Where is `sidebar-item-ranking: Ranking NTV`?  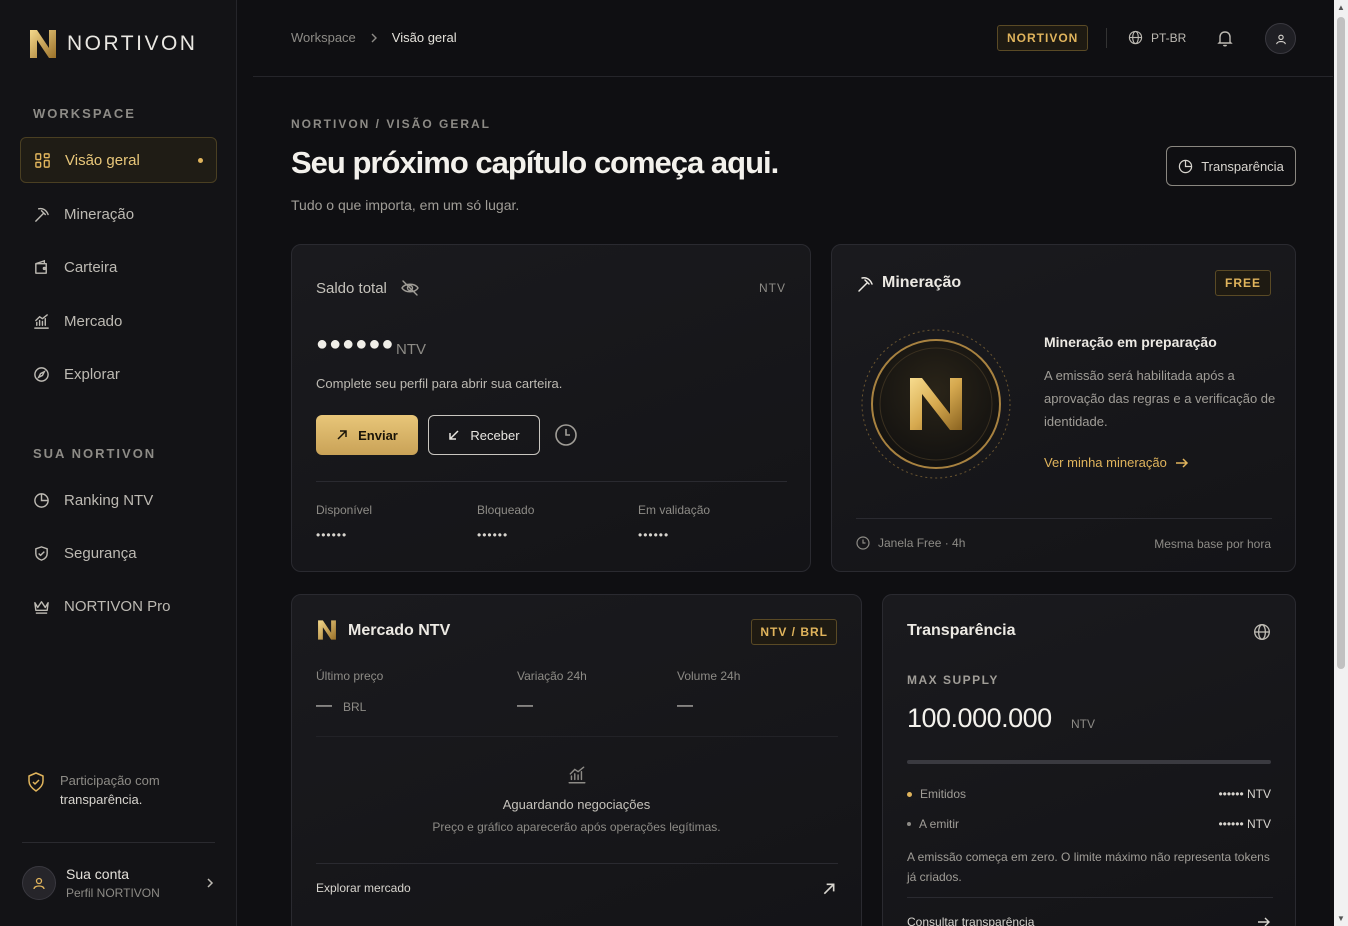 sidebar-item-ranking: Ranking NTV is located at coordinates (118, 500).